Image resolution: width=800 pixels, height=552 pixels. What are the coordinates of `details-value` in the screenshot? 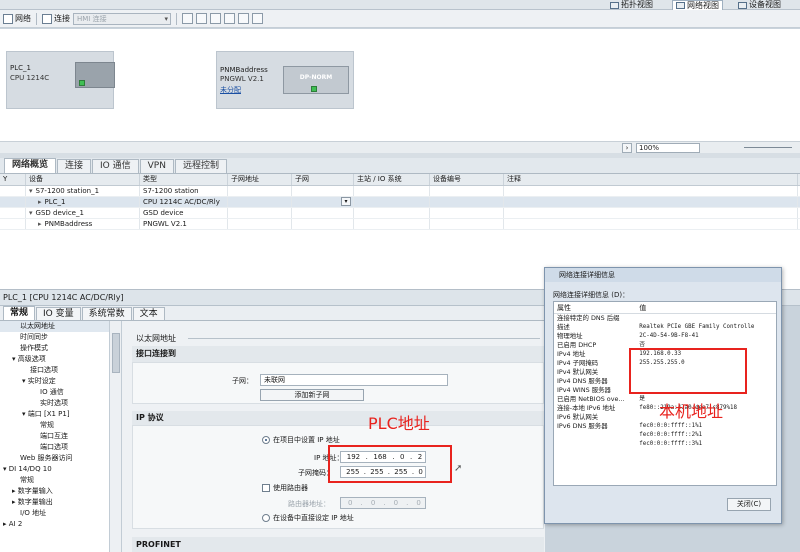 It's located at (707, 318).